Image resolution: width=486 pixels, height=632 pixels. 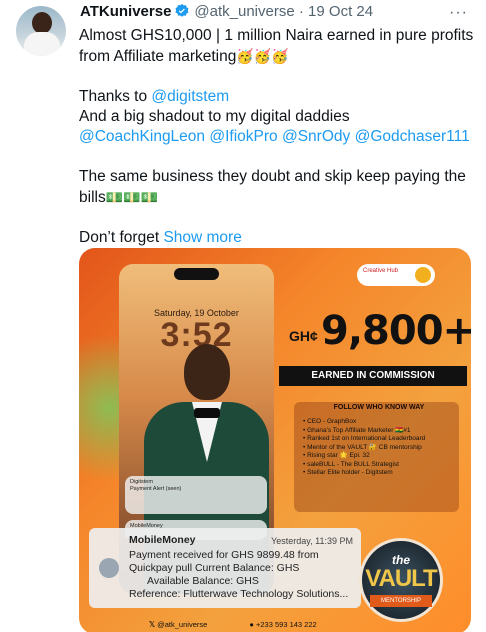 What do you see at coordinates (115, 96) in the screenshot?
I see `thanks-prefix: Thanks to` at bounding box center [115, 96].